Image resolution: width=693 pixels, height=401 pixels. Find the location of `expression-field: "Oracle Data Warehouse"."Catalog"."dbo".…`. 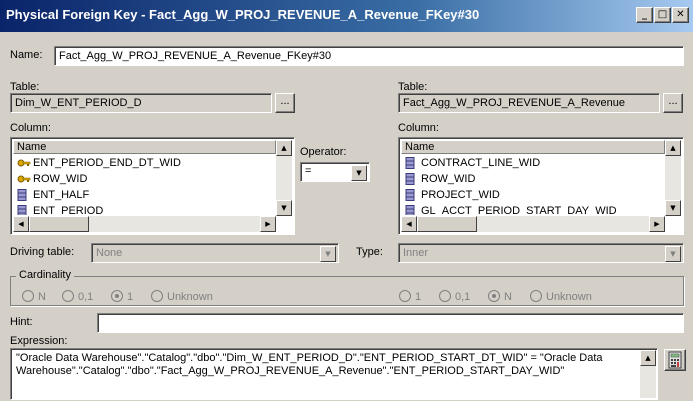

expression-field: "Oracle Data Warehouse"."Catalog"."dbo".… is located at coordinates (334, 374).